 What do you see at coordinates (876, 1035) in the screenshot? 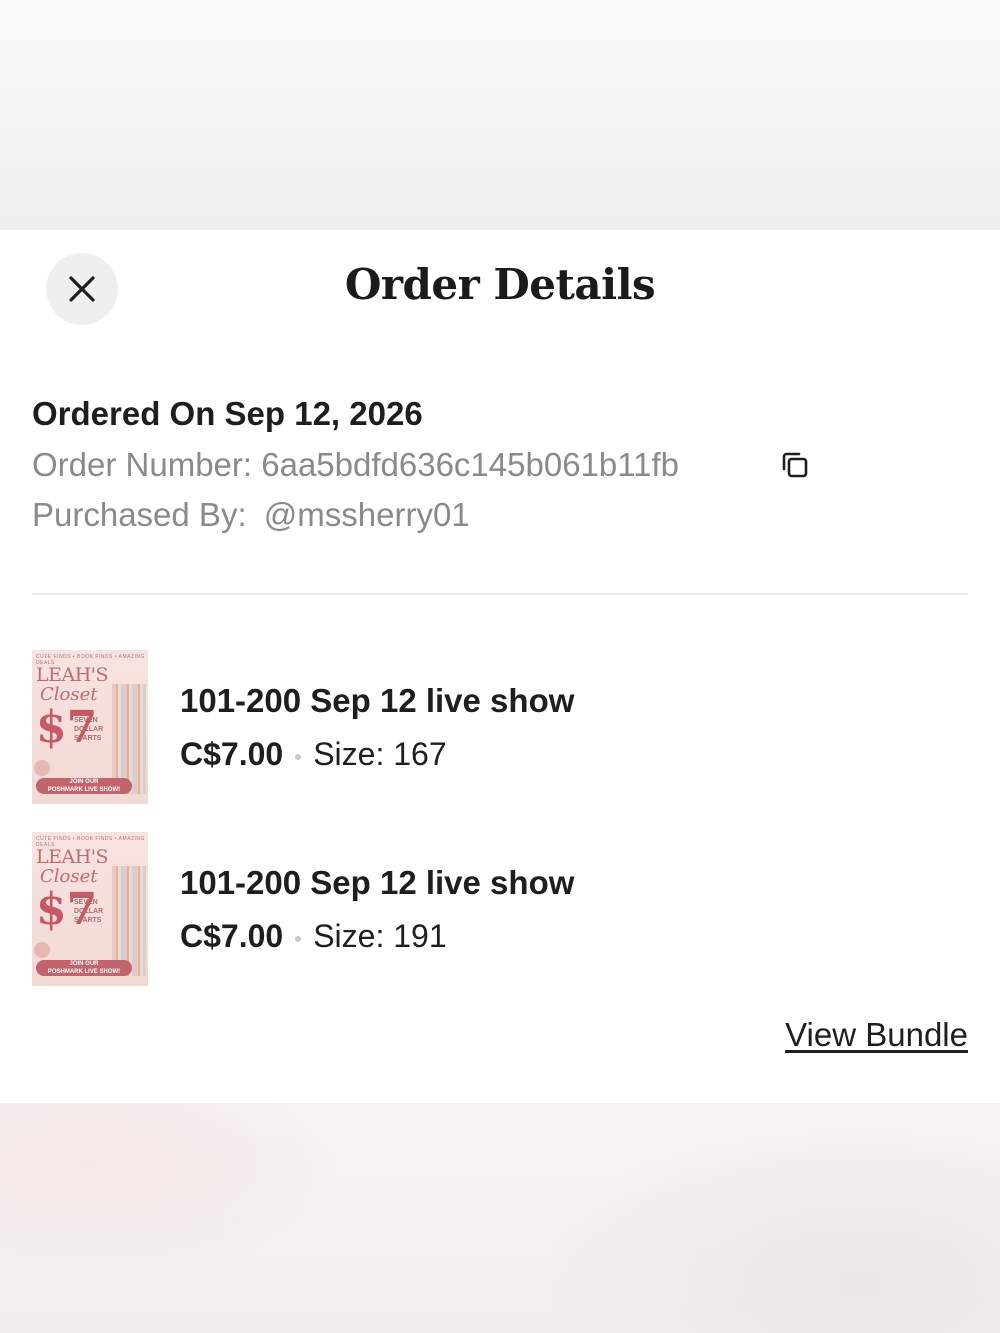
I see `view-bundle-link: View Bundle` at bounding box center [876, 1035].